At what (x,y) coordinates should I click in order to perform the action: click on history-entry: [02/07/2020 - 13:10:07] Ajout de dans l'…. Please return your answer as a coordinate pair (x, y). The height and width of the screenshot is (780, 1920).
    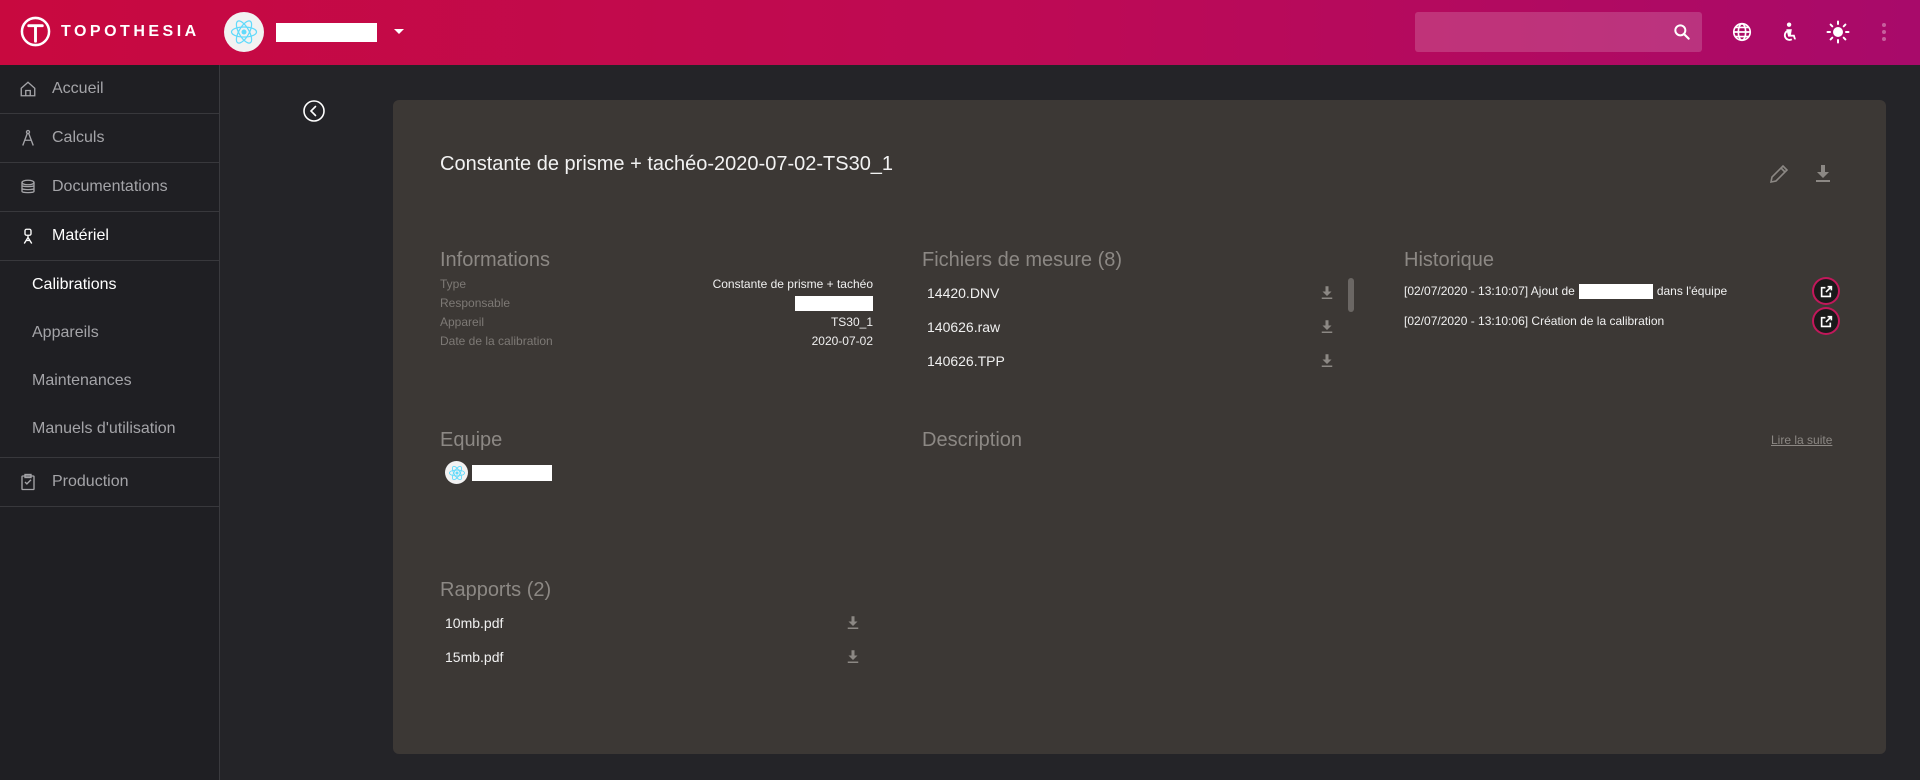
    Looking at the image, I should click on (1621, 291).